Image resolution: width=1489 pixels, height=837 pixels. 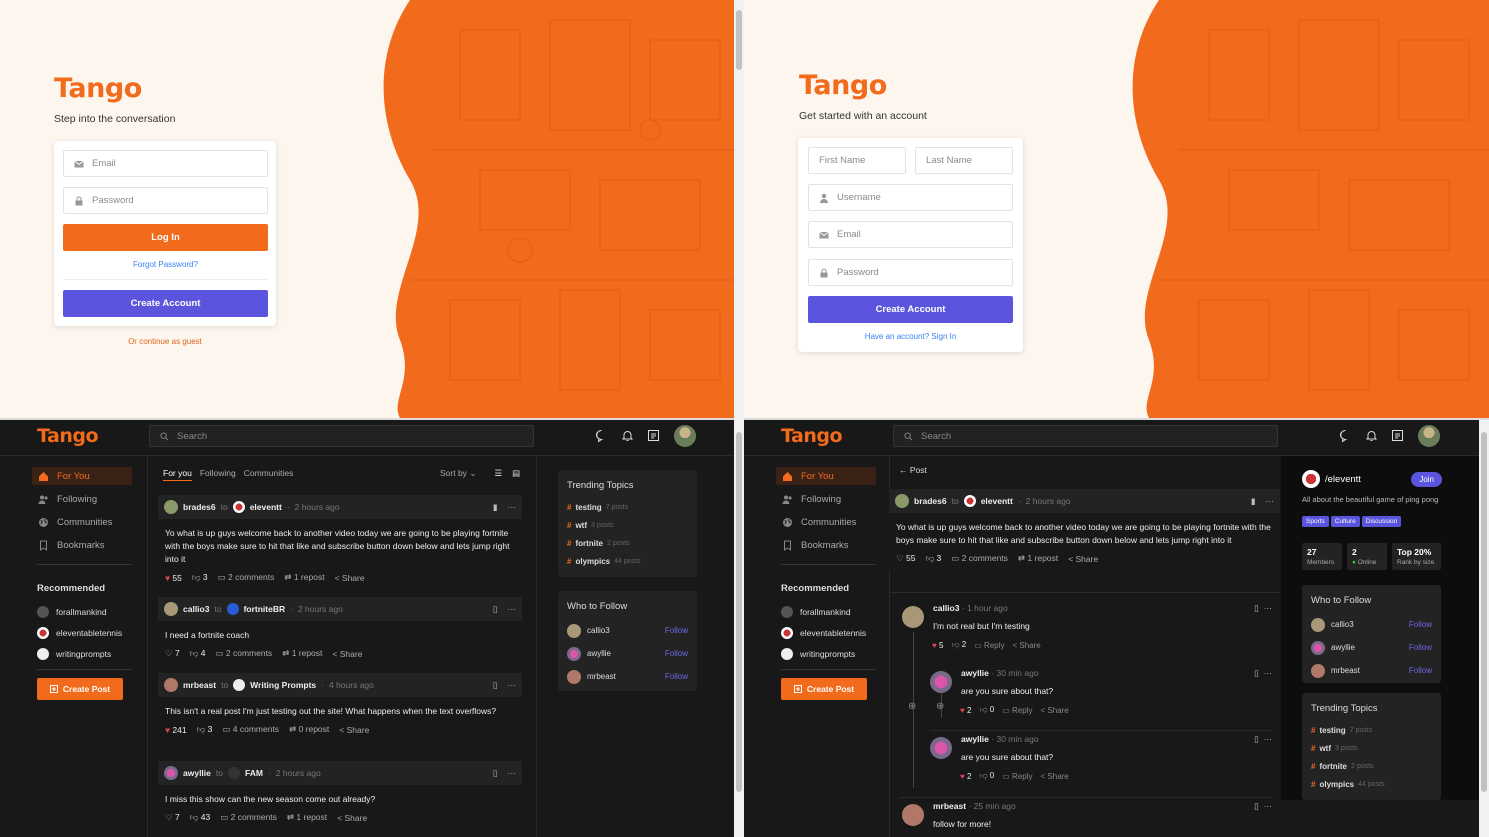 I want to click on like-button: ♡ 55, so click(x=905, y=558).